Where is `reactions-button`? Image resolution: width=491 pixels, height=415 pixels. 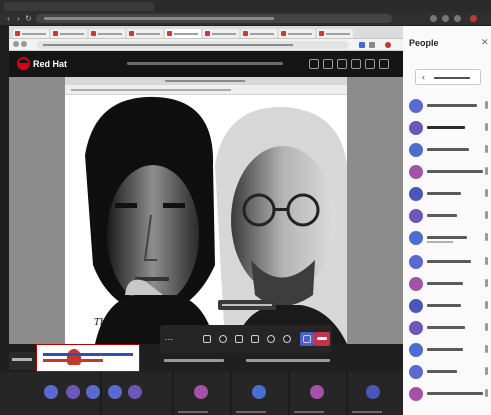 reactions-button is located at coordinates (271, 339).